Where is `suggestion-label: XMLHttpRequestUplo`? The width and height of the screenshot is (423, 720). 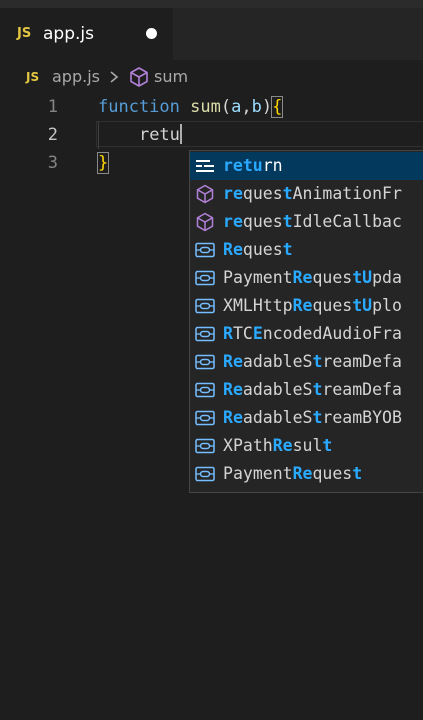
suggestion-label: XMLHttpRequestUplo is located at coordinates (312, 305).